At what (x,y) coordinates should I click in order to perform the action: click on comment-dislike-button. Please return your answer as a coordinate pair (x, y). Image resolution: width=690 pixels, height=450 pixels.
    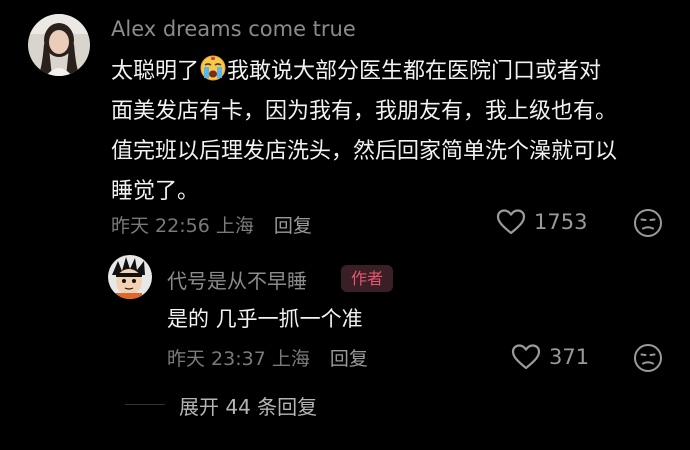
    Looking at the image, I should click on (648, 223).